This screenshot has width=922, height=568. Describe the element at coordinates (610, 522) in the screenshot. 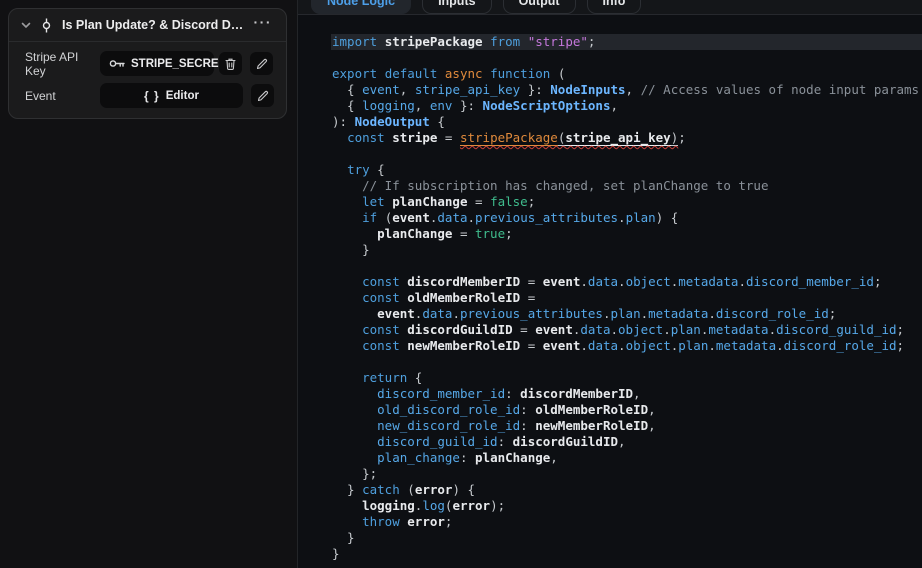

I see `code-line: throw error;` at that location.